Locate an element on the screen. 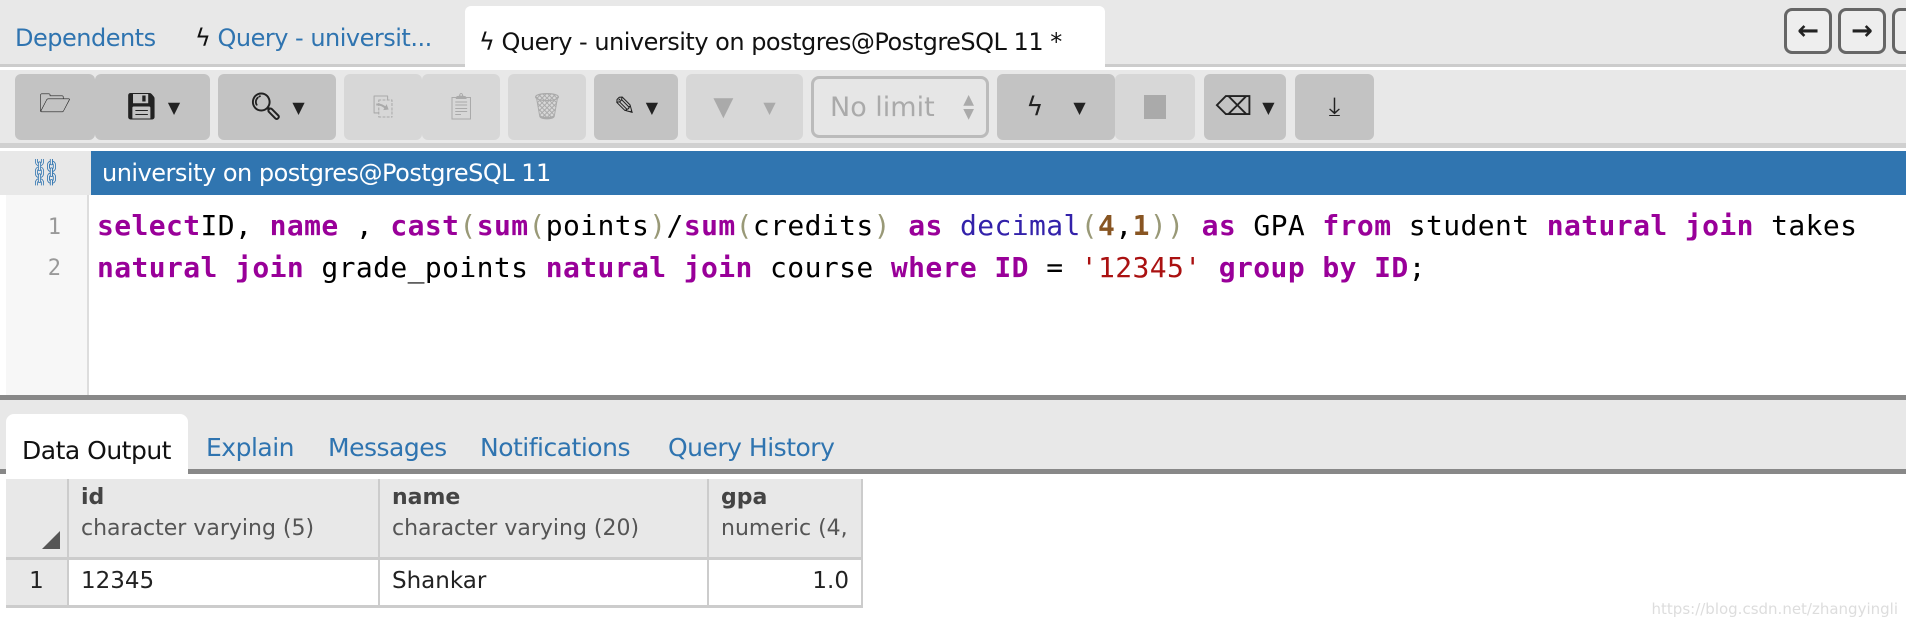  copy-button: ⎘ is located at coordinates (383, 107).